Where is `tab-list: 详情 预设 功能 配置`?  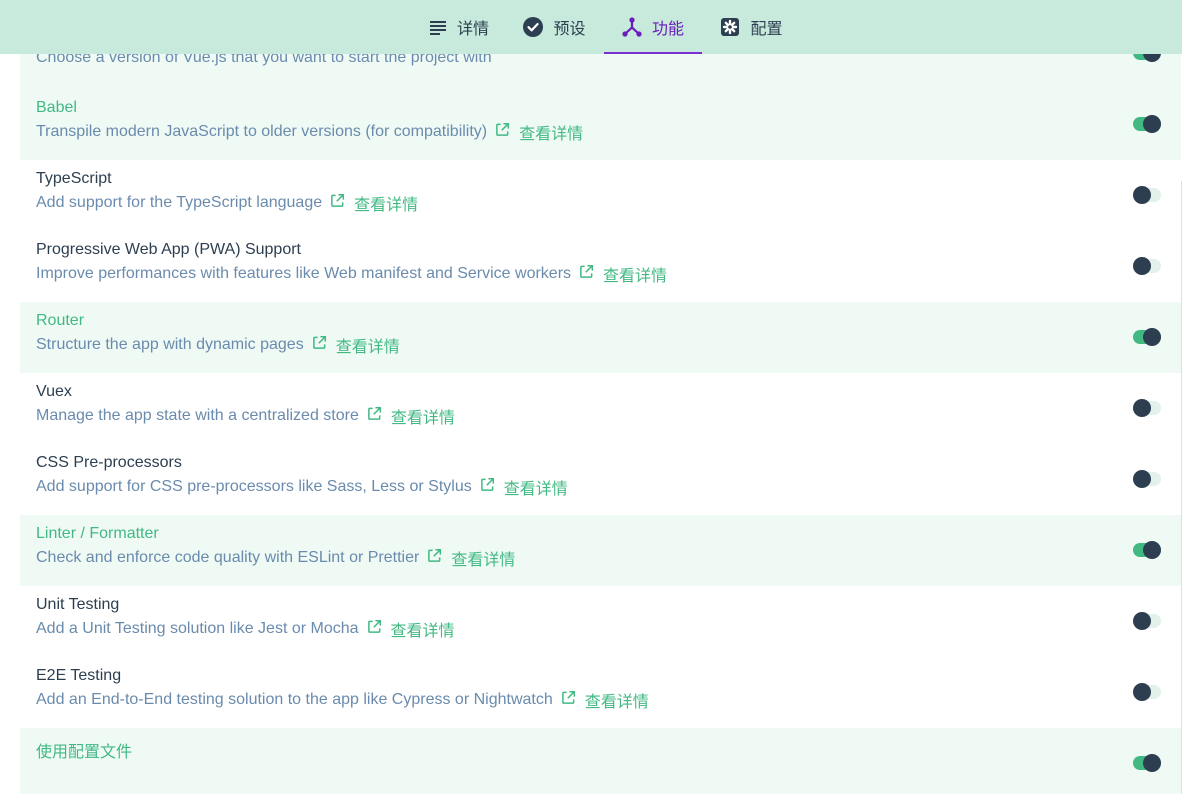
tab-list: 详情 预设 功能 配置 is located at coordinates (607, 27).